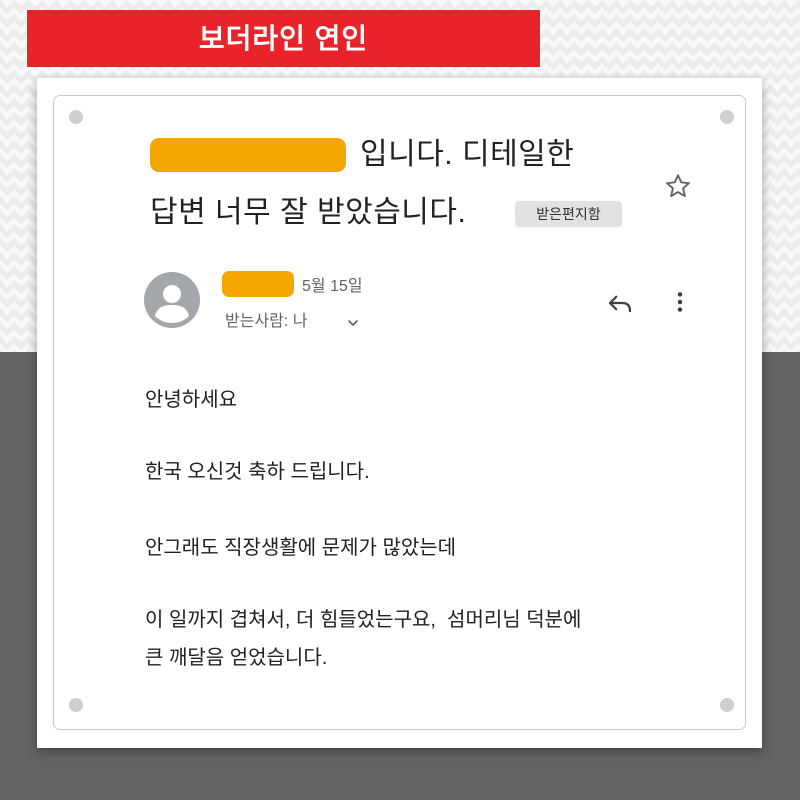 The width and height of the screenshot is (800, 800). I want to click on chevron-down-icon, so click(353, 323).